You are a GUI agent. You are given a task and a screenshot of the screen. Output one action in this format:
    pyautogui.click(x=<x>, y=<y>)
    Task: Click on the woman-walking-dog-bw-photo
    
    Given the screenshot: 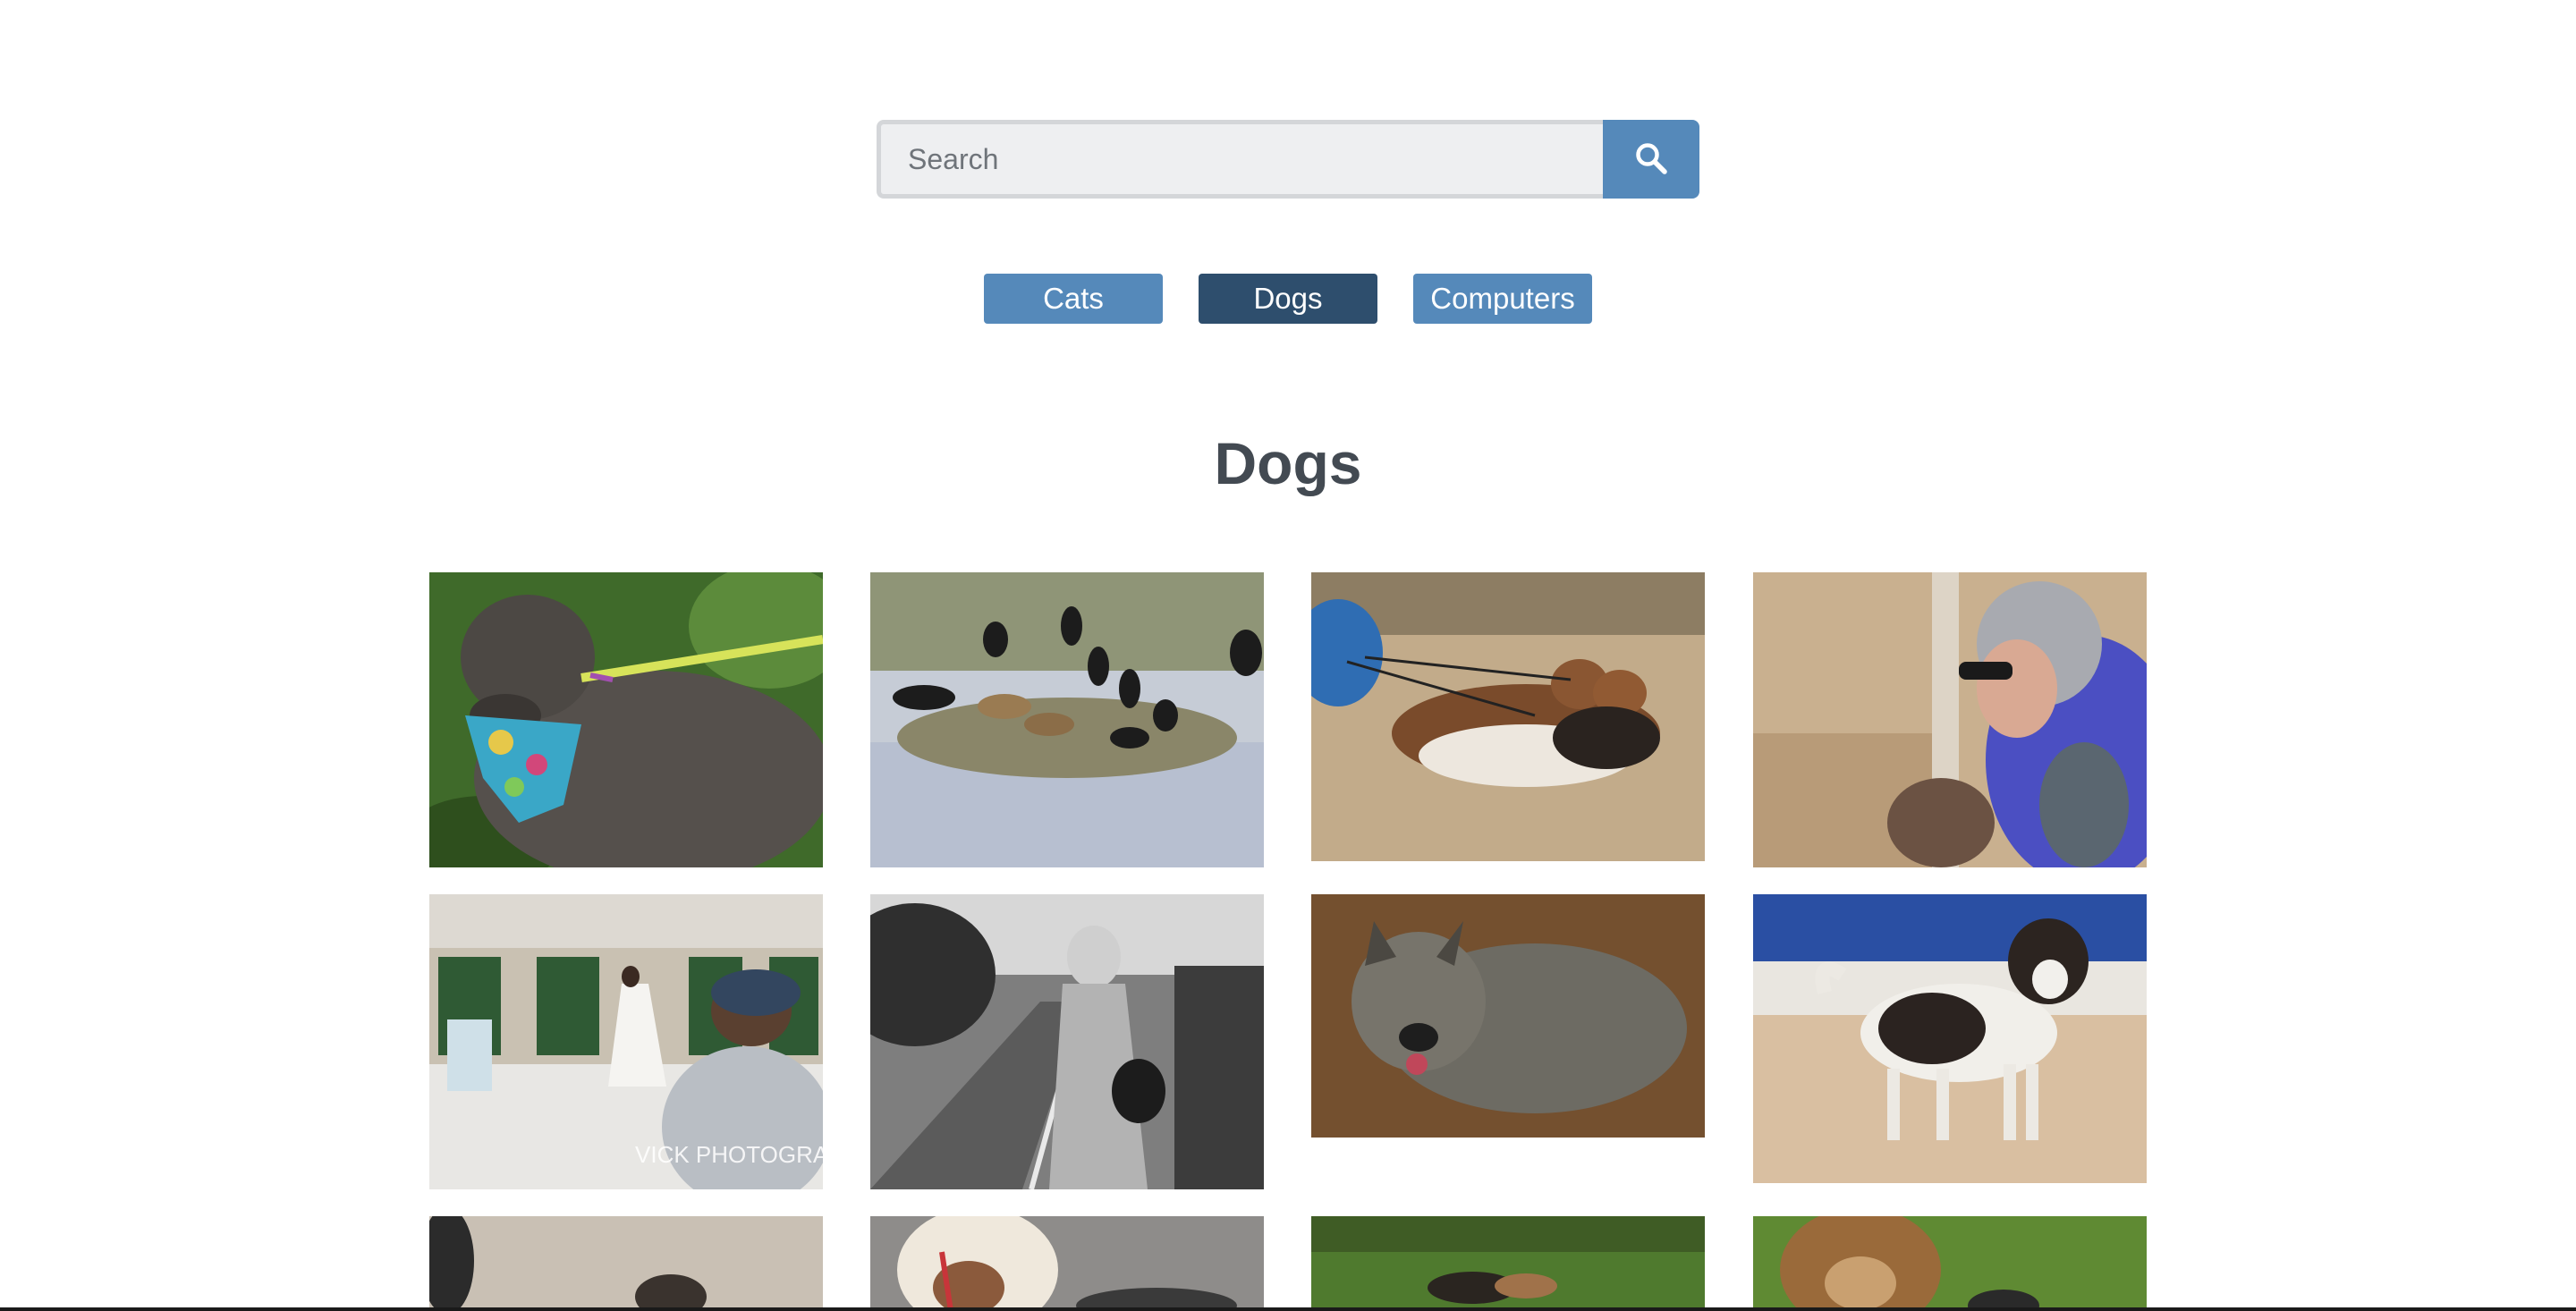 What is the action you would take?
    pyautogui.click(x=1067, y=1041)
    